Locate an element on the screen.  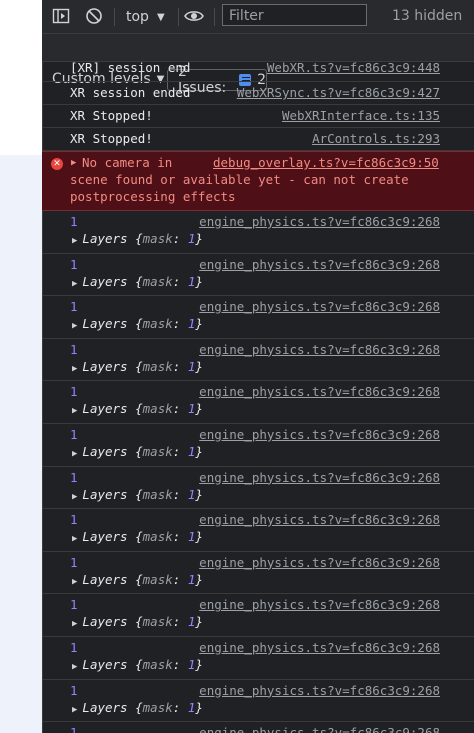
console-toolbar-secondary: Custom levels ▼ 2 Issues: 2 is located at coordinates (258, 65).